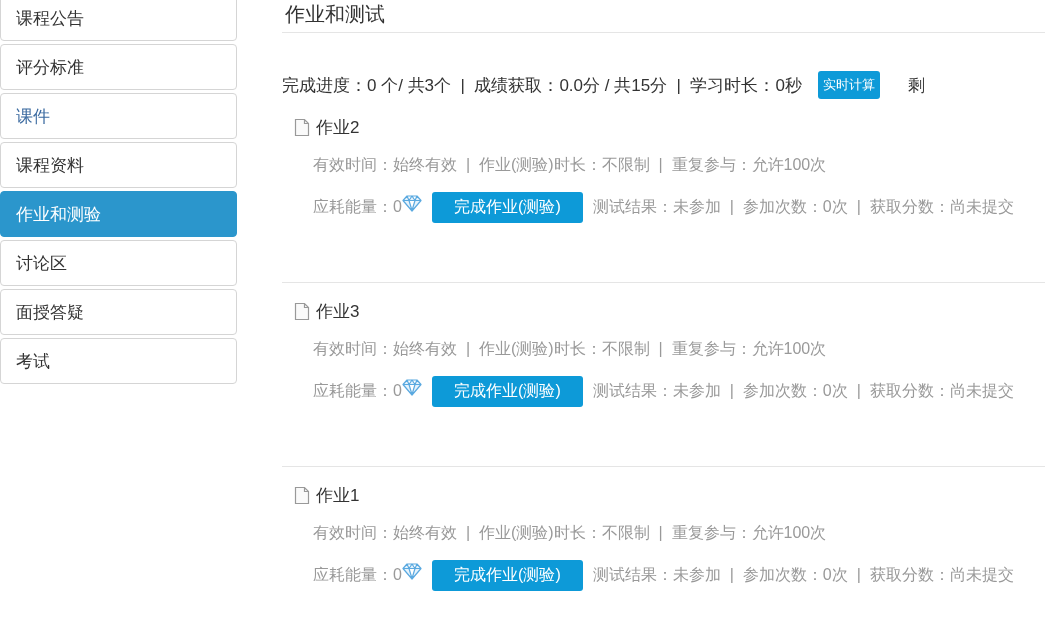 Image resolution: width=1045 pixels, height=621 pixels. I want to click on sidebar-item: 课程资料, so click(118, 165).